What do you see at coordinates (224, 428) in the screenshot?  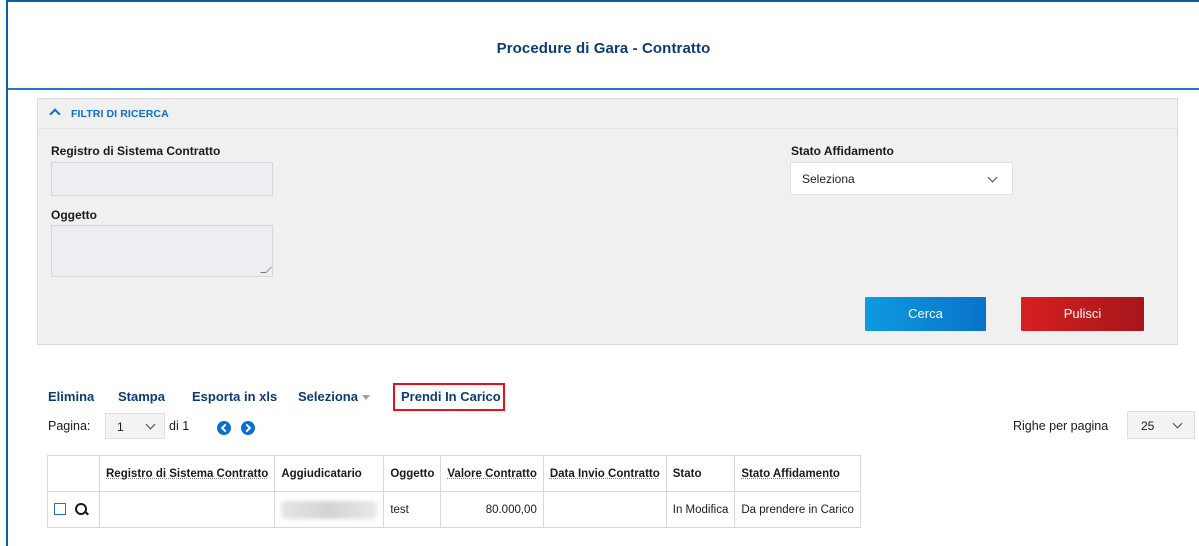 I see `prev-page-icon` at bounding box center [224, 428].